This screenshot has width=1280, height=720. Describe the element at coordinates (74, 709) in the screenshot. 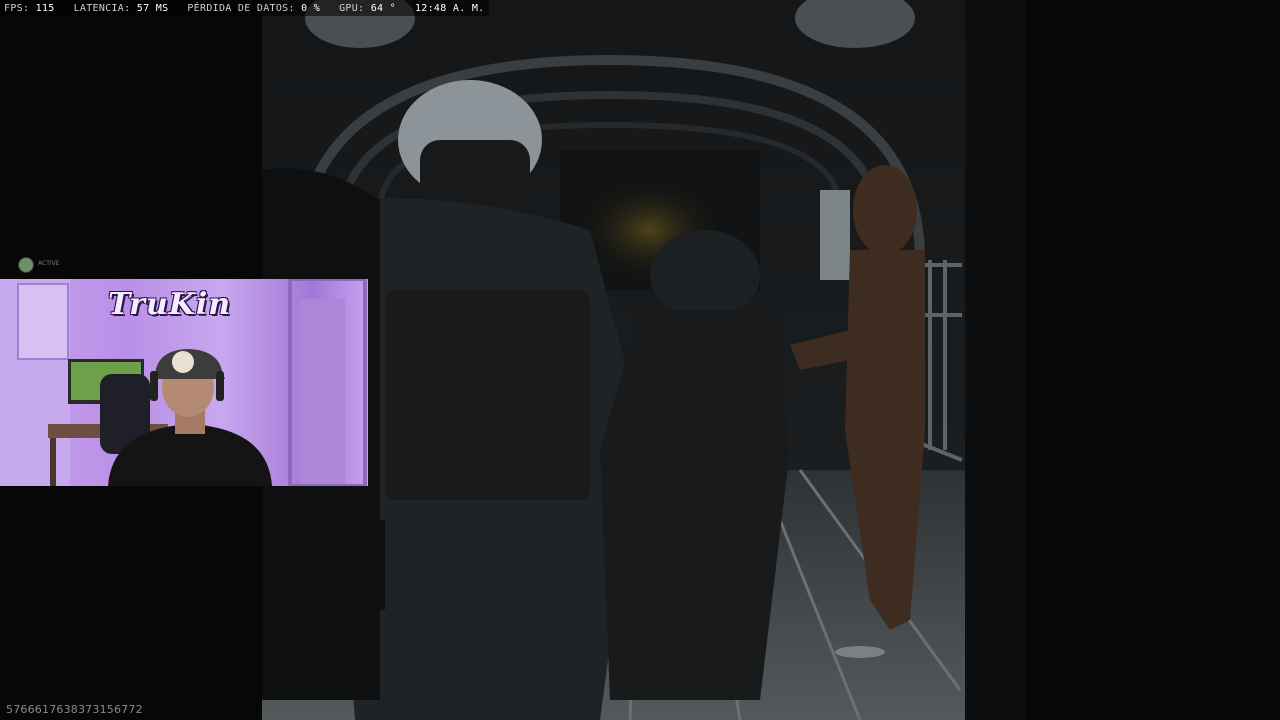

I see `stream-id: 576661763837315677​2` at that location.